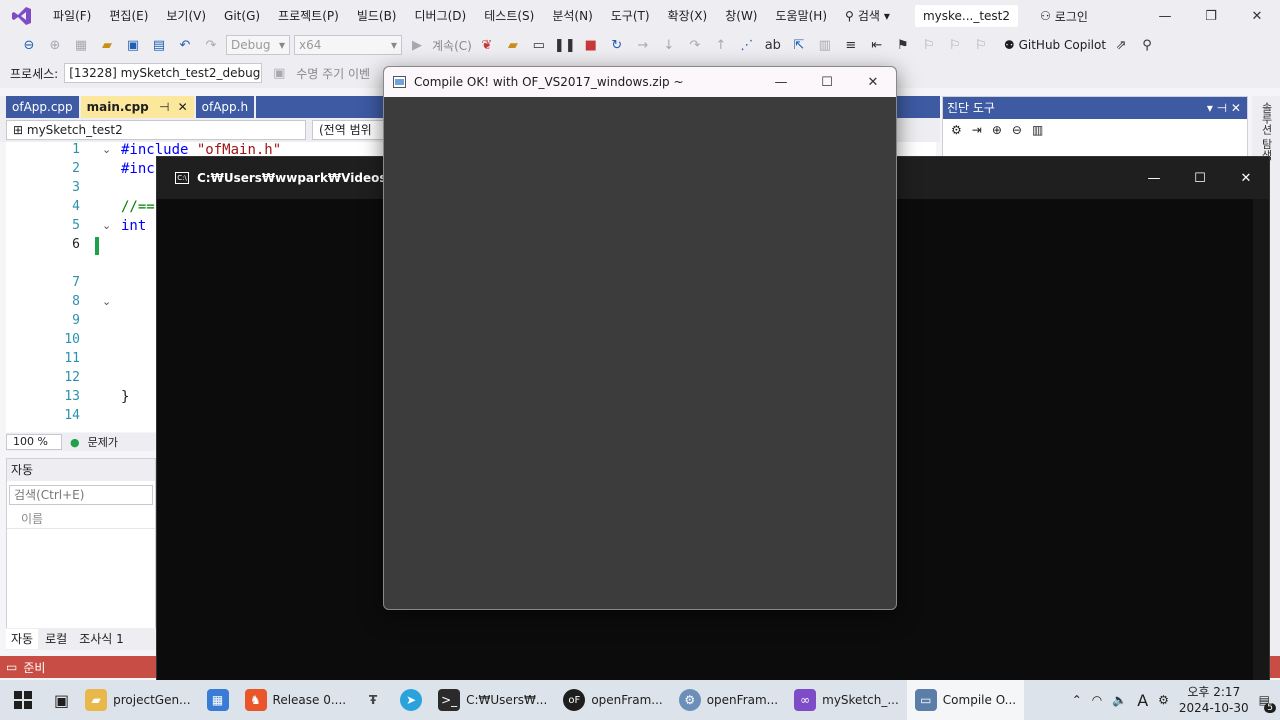  Describe the element at coordinates (1055, 45) in the screenshot. I see `github-copilot-button: ⚉ GitHub Copilot` at that location.